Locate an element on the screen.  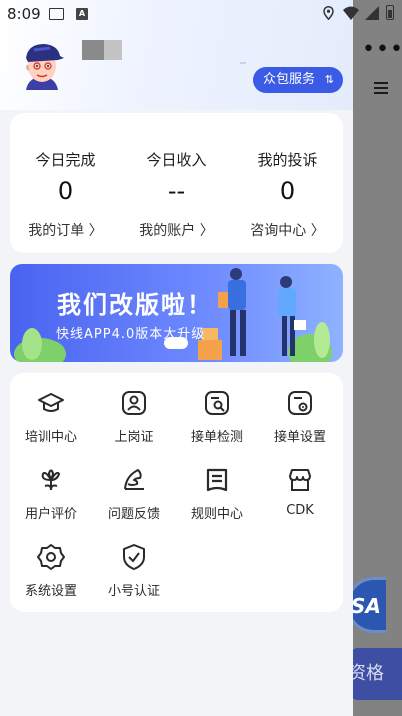
status-time: 8:09 is located at coordinates (24, 14).